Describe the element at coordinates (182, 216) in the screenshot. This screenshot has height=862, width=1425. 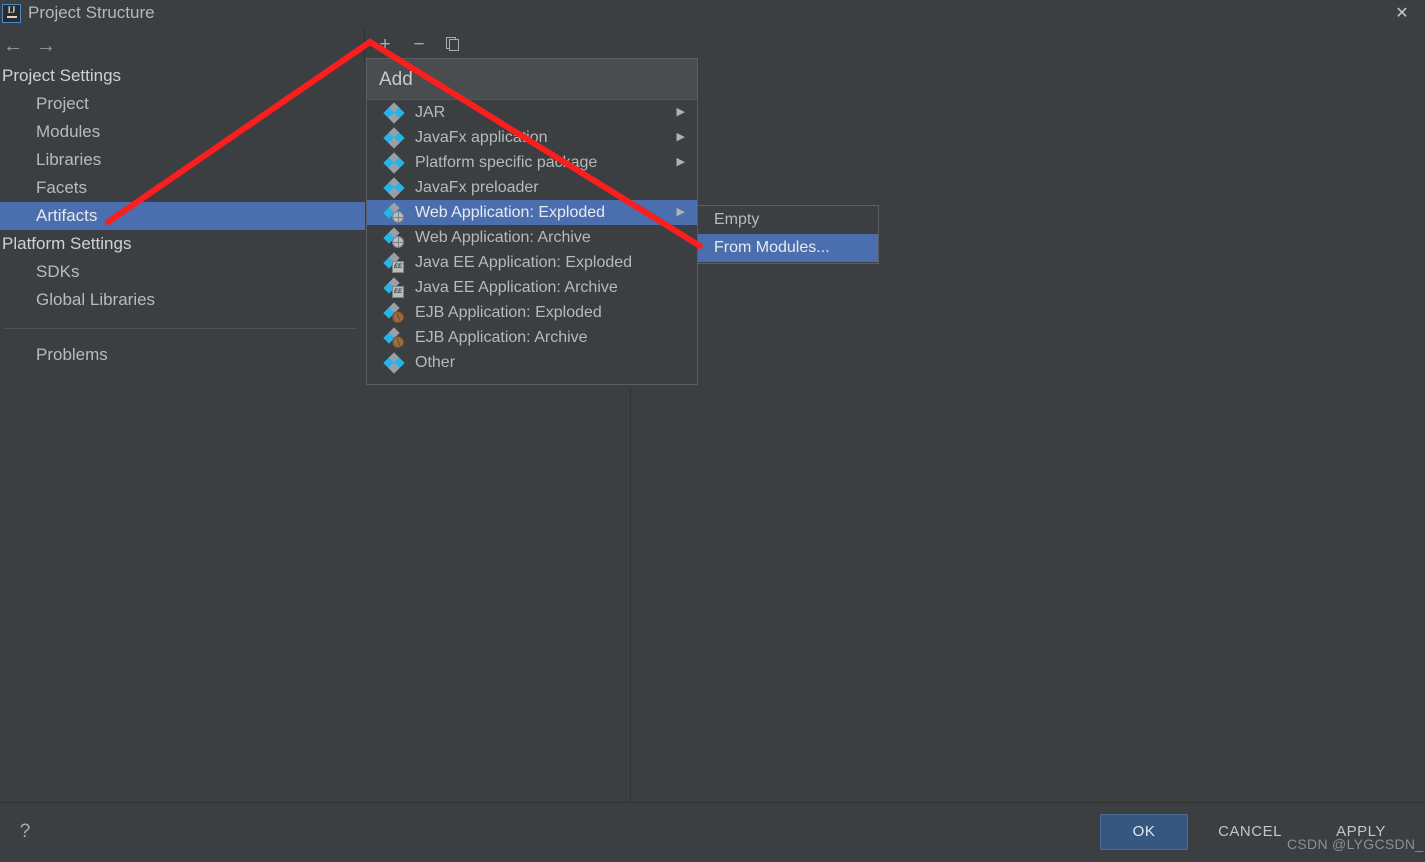
I see `sidebar-item-artifacts: Artifacts` at that location.